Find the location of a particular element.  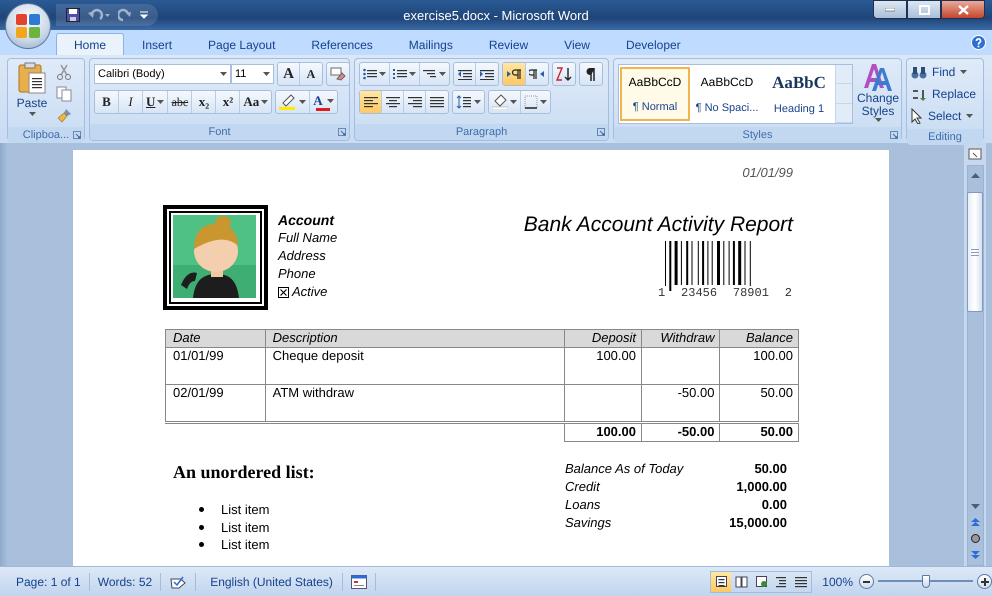

save-icon is located at coordinates (73, 15).